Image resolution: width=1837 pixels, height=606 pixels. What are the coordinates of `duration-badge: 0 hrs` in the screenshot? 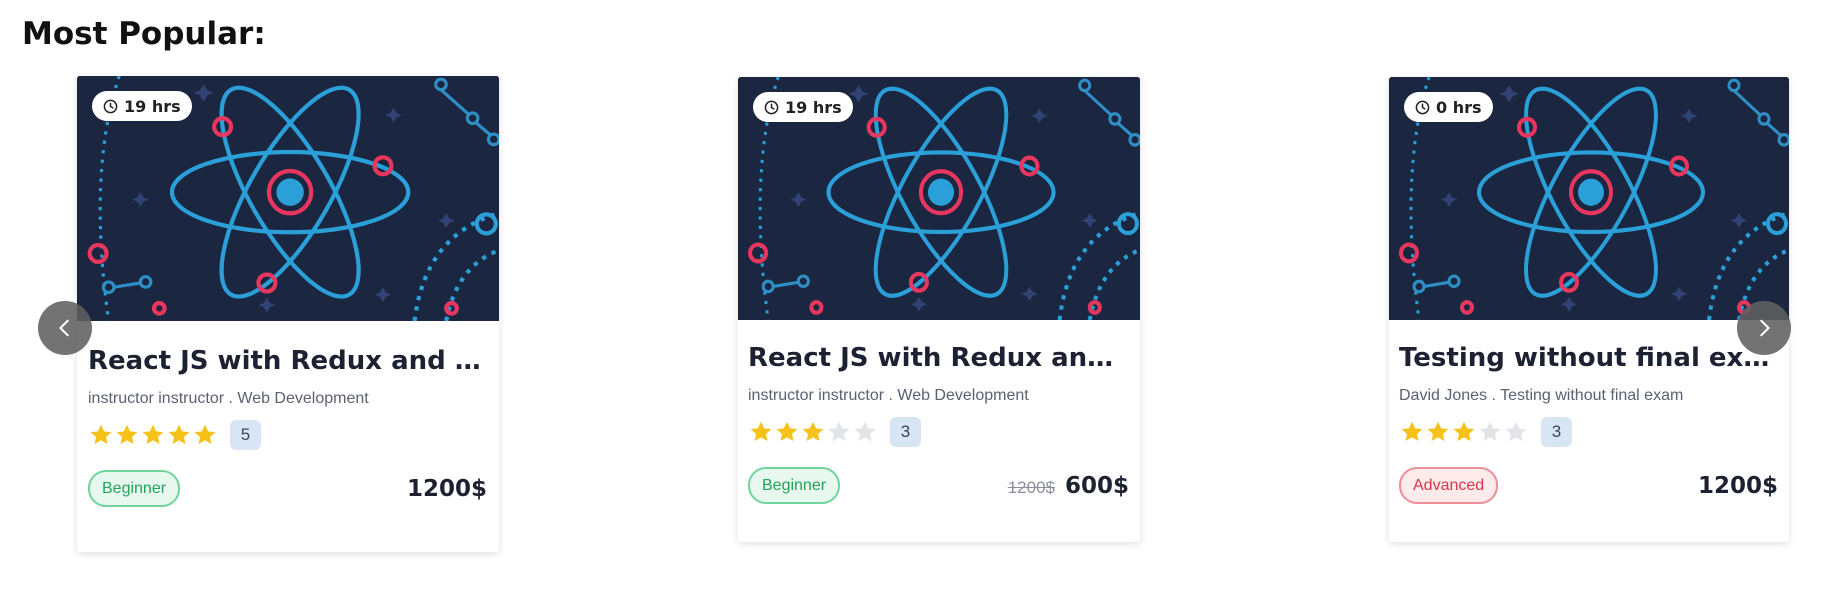 It's located at (1448, 107).